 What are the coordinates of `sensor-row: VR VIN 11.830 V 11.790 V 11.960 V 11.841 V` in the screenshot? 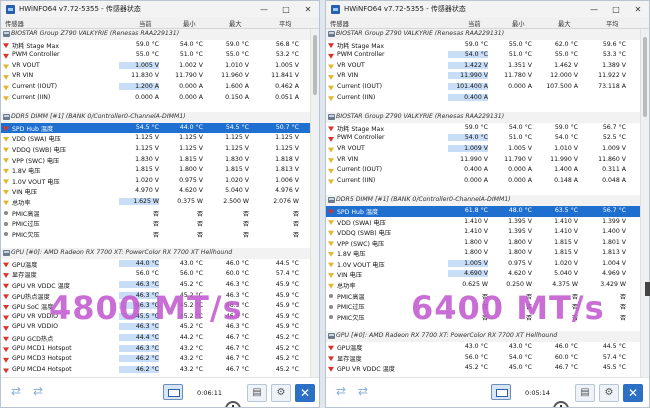 It's located at (155, 76).